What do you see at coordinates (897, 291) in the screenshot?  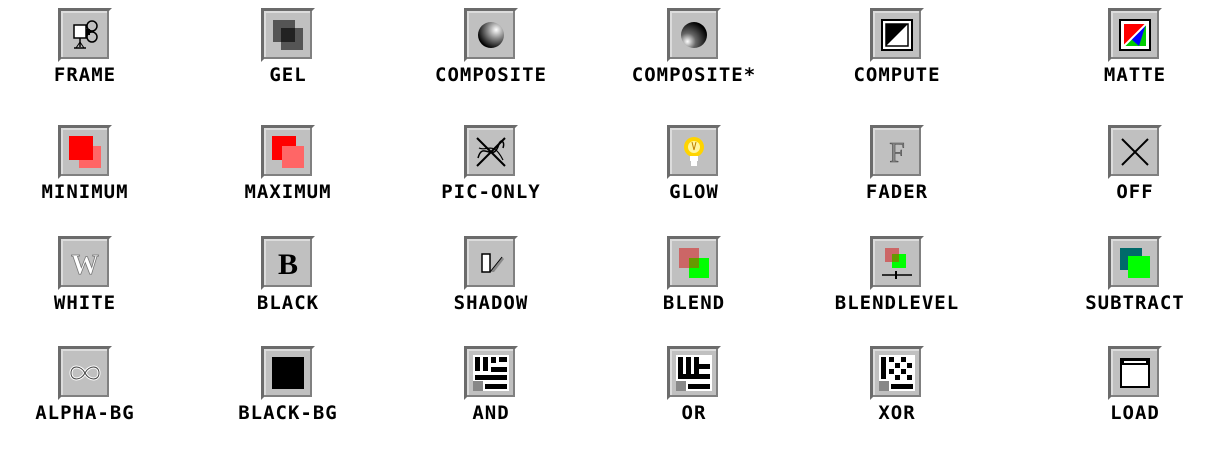 I see `tool-blendlevel: BLENDLEVEL` at bounding box center [897, 291].